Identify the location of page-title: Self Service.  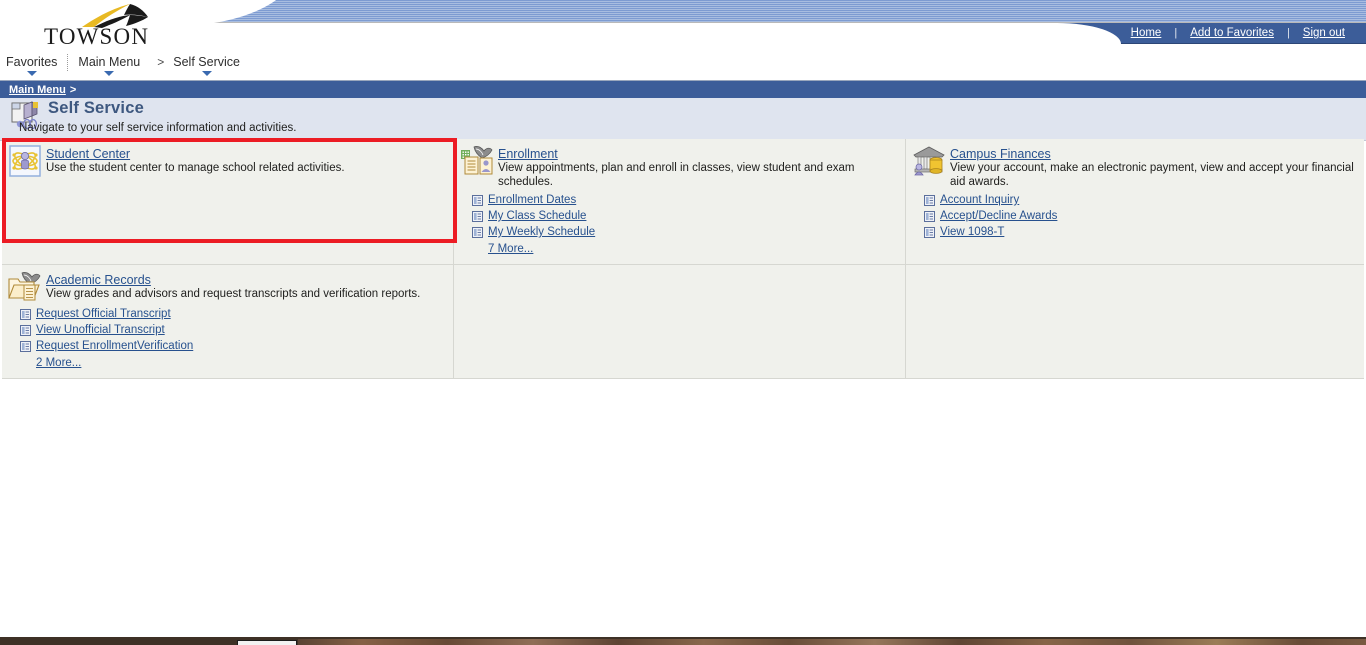
(96, 108).